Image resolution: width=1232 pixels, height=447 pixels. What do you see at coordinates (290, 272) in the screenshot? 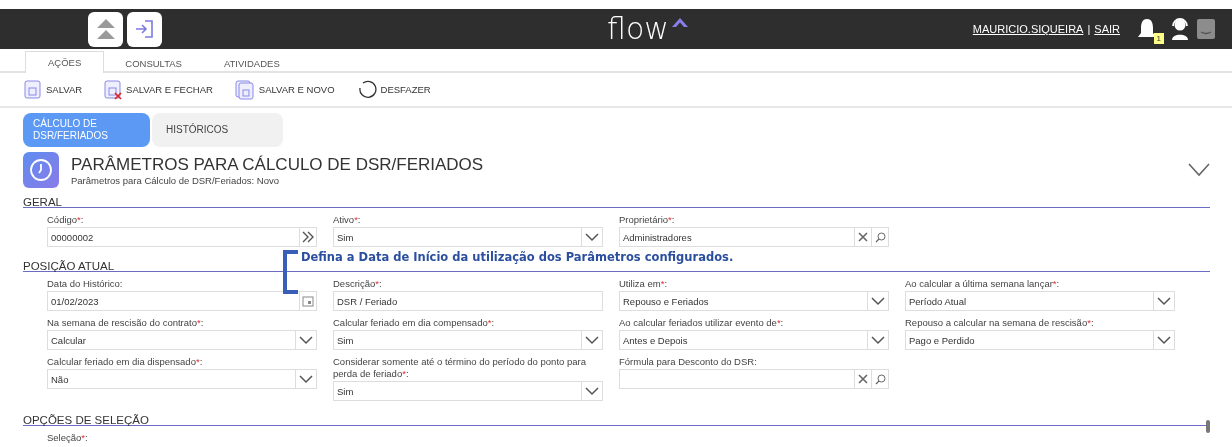
I see `bracket-drawing` at bounding box center [290, 272].